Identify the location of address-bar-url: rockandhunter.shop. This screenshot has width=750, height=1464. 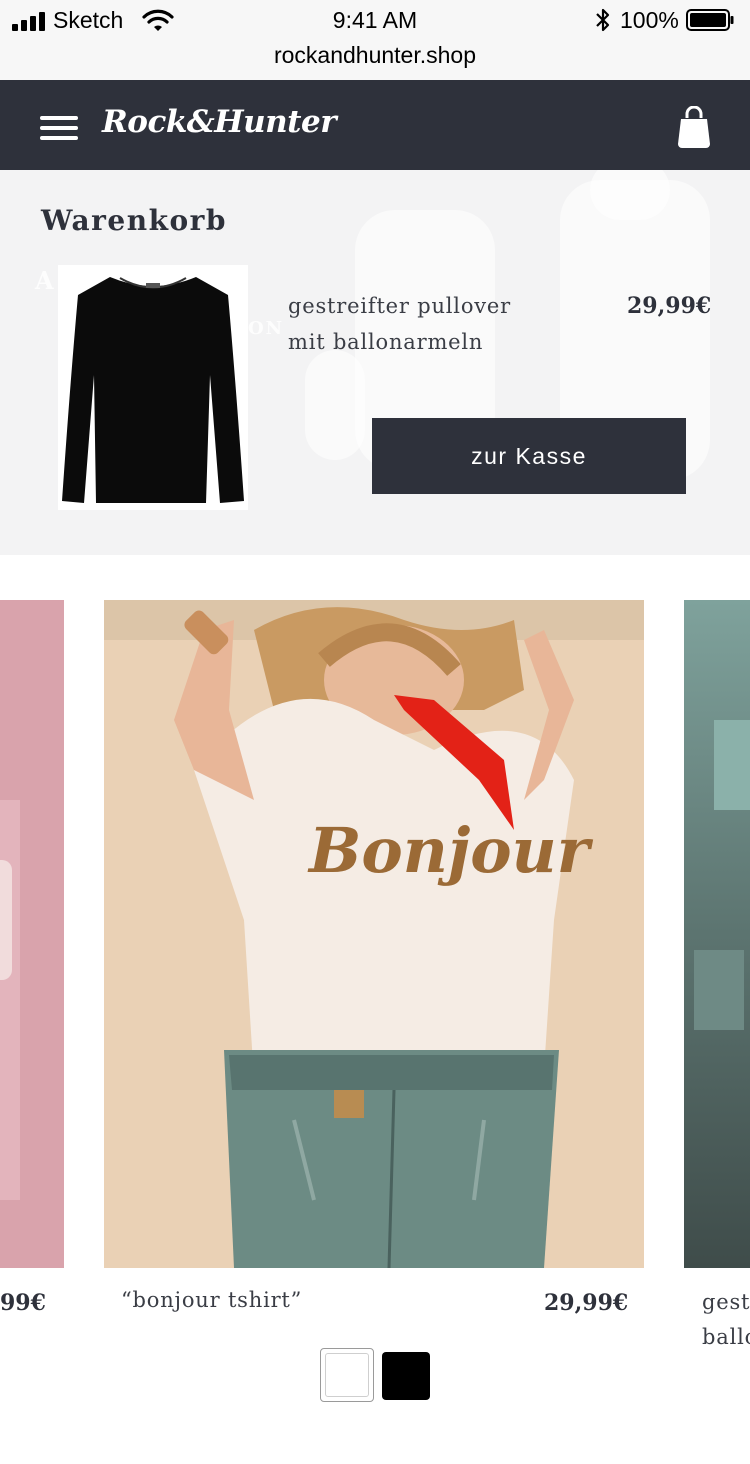
(375, 55).